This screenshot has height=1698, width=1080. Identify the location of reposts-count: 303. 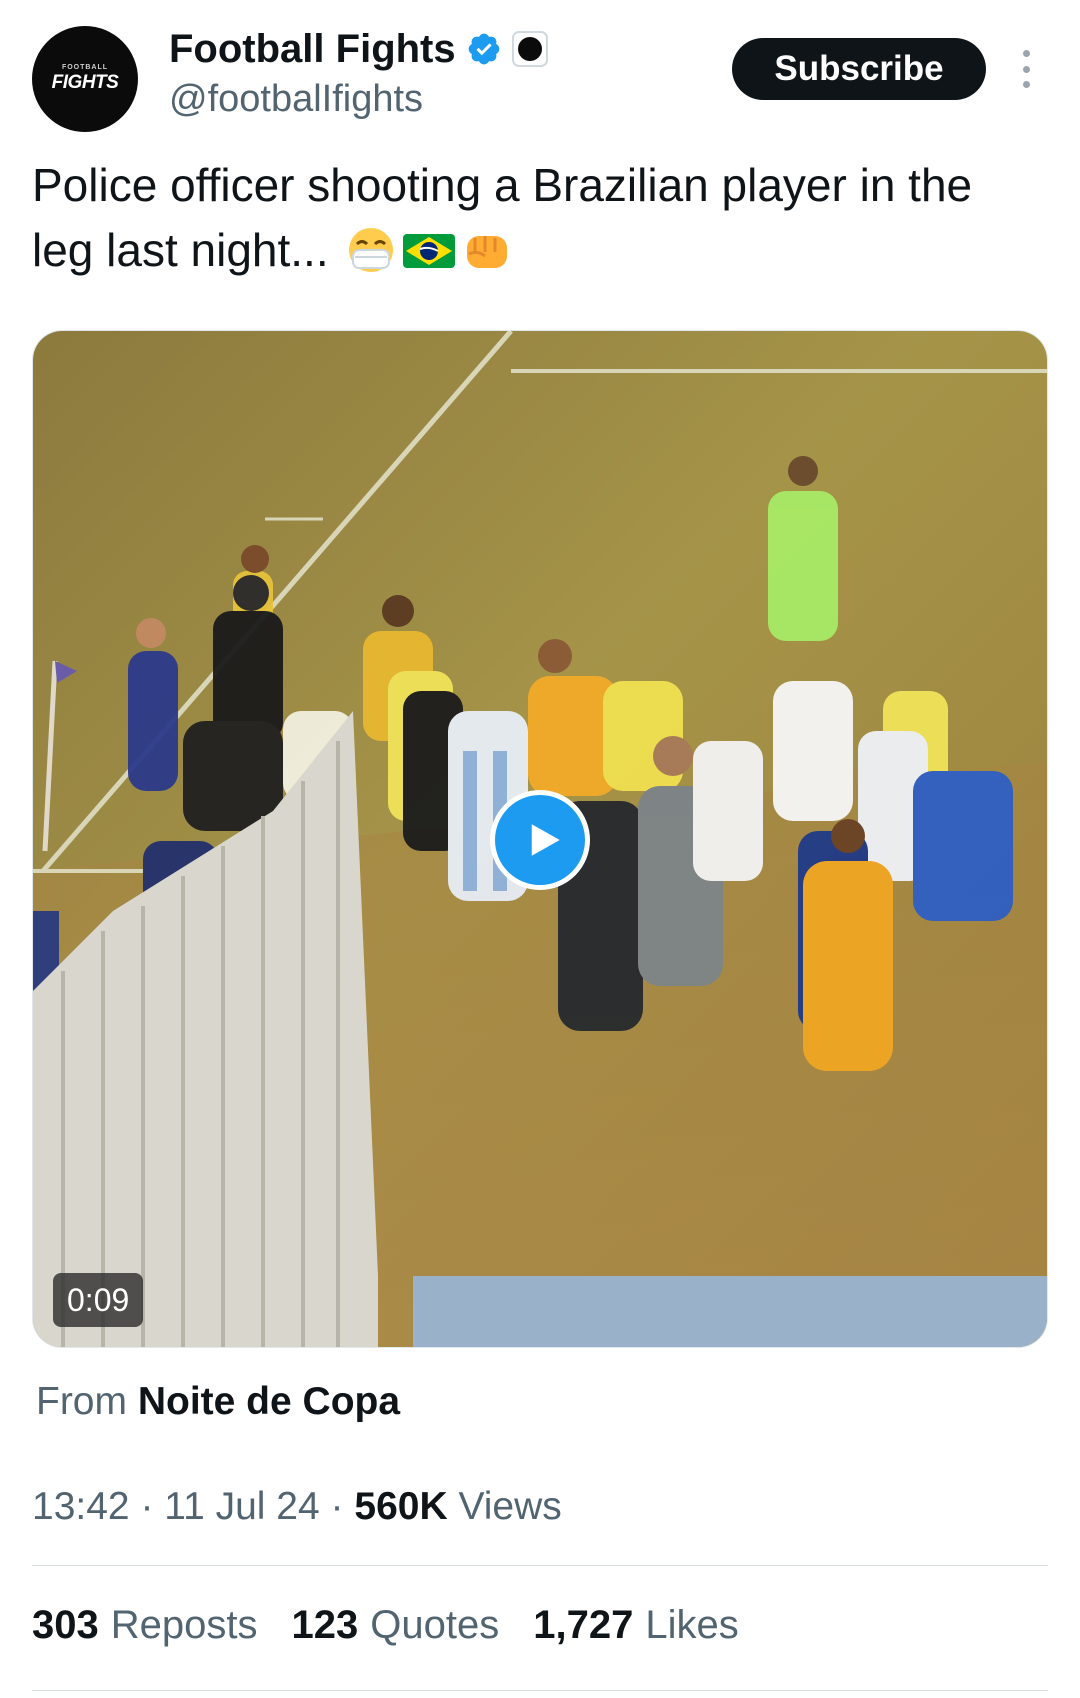
(65, 1625).